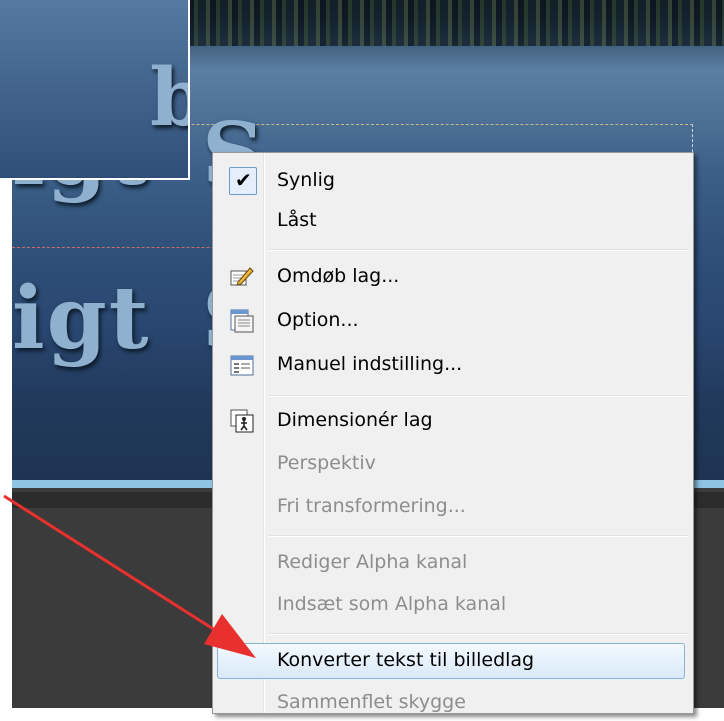 This screenshot has height=721, width=724. Describe the element at coordinates (355, 420) in the screenshot. I see `menu-item-label: Dimensionér lag` at that location.